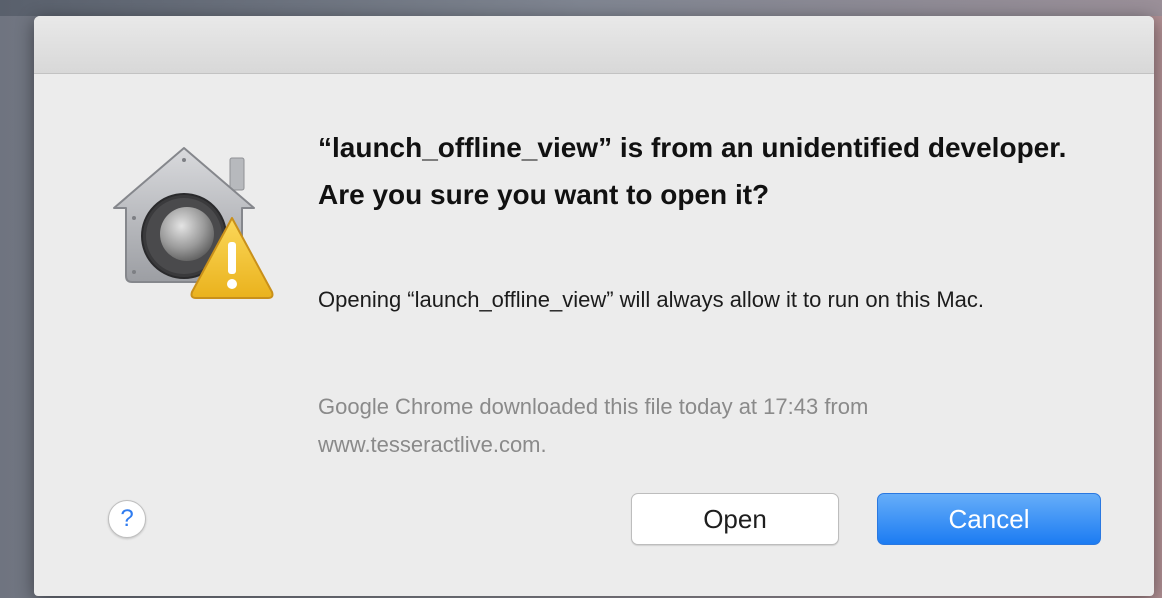 Image resolution: width=1162 pixels, height=598 pixels. I want to click on help-icon: ?, so click(127, 518).